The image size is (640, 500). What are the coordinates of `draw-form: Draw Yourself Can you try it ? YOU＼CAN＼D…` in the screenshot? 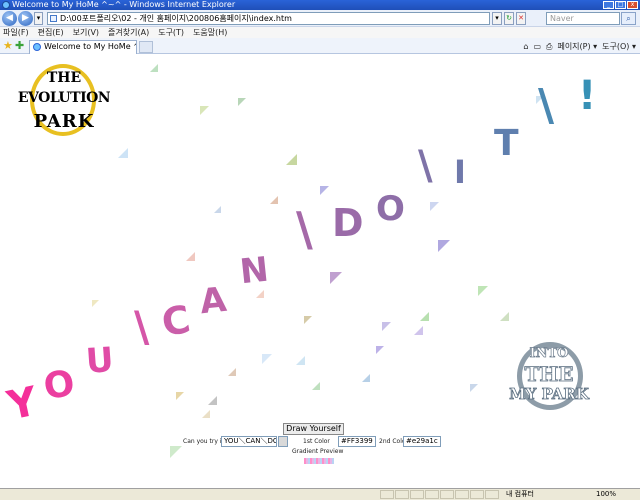 It's located at (320, 453).